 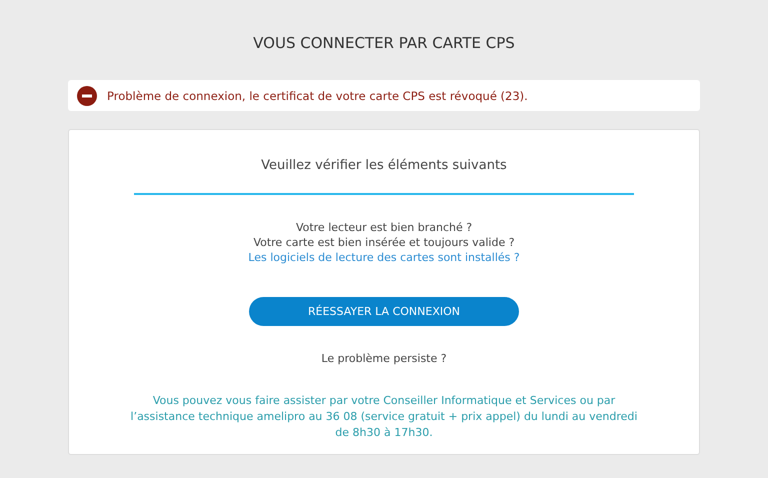 What do you see at coordinates (384, 257) in the screenshot?
I see `checklist-link: Les logiciels de lecture des cartes sont installés ?` at bounding box center [384, 257].